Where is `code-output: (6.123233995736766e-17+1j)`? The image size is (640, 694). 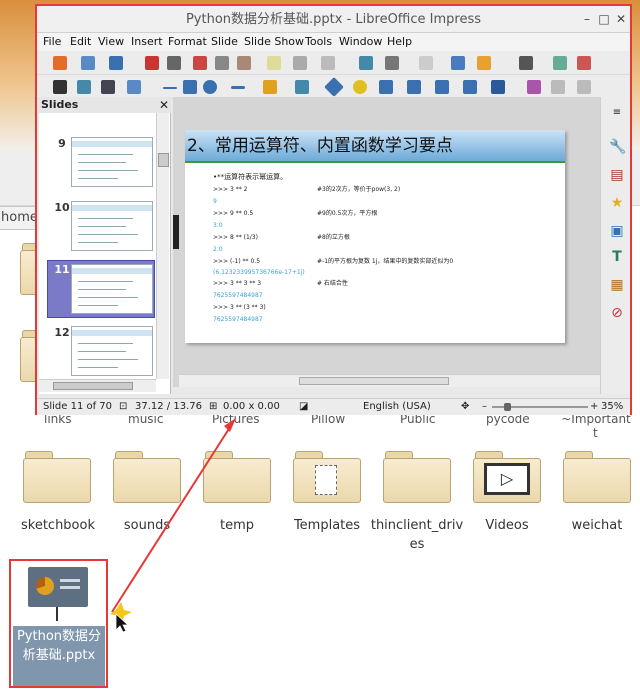 code-output: (6.123233995736766e-17+1j) is located at coordinates (259, 272).